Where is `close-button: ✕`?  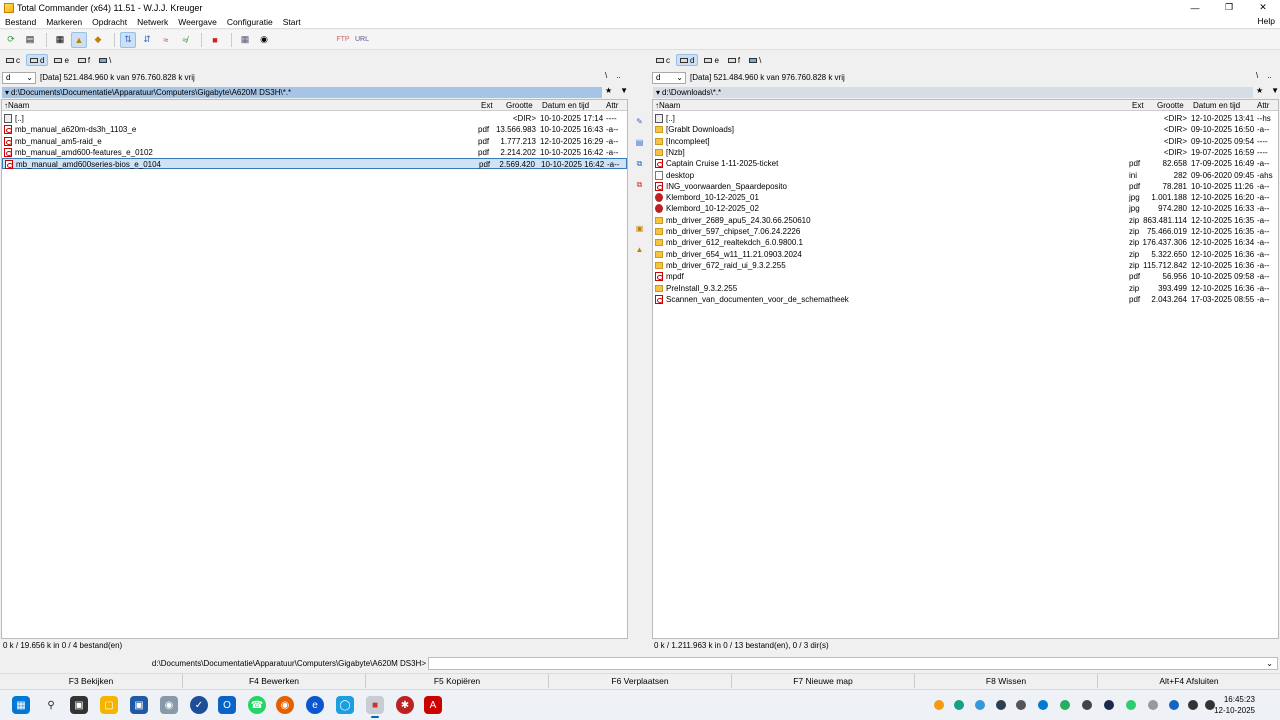 close-button: ✕ is located at coordinates (1263, 7).